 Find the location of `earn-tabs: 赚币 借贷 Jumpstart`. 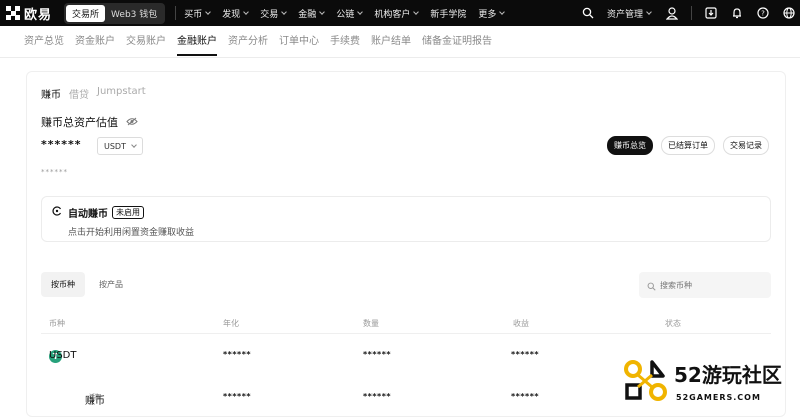

earn-tabs: 赚币 借贷 Jumpstart is located at coordinates (97, 93).